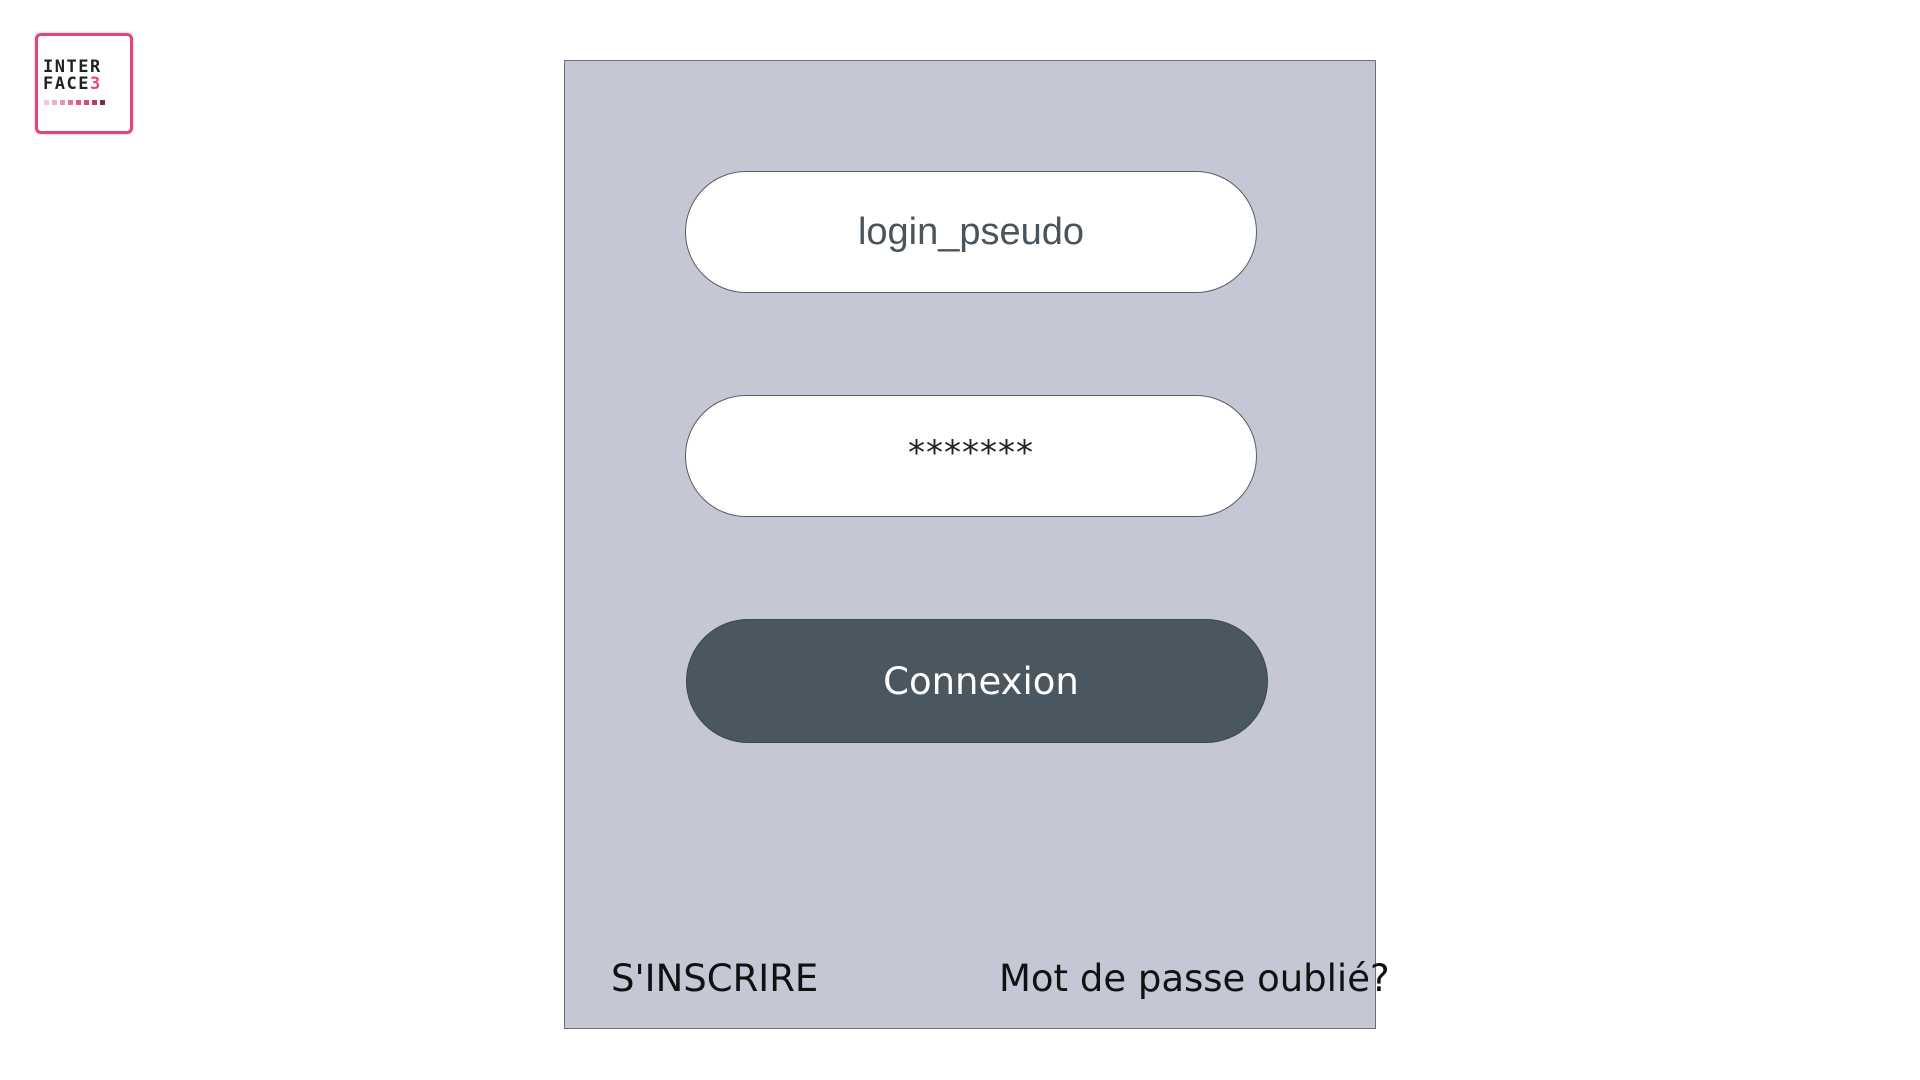 This screenshot has width=1920, height=1080. I want to click on logo-text-3: 3, so click(95, 84).